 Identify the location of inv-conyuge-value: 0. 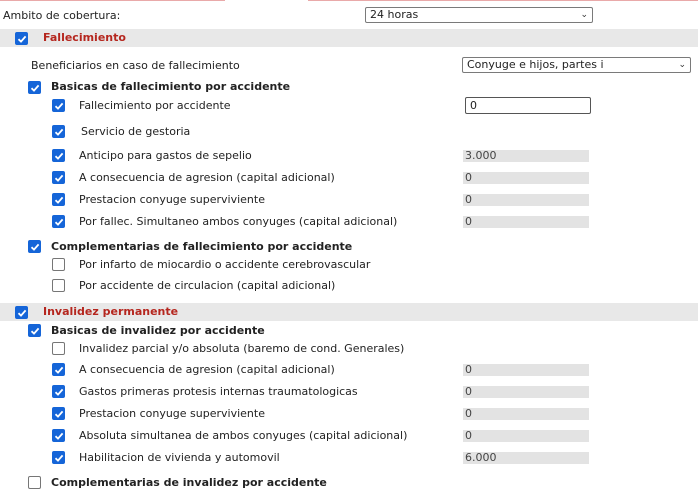
(526, 414).